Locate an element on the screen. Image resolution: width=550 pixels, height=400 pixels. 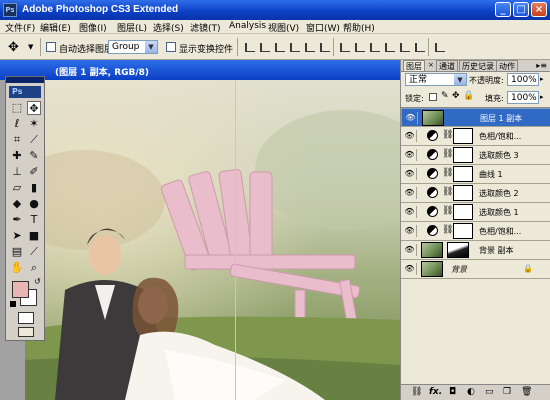
layer-row: 👁 ⛓ 选取颜色 3 is located at coordinates (475, 155).